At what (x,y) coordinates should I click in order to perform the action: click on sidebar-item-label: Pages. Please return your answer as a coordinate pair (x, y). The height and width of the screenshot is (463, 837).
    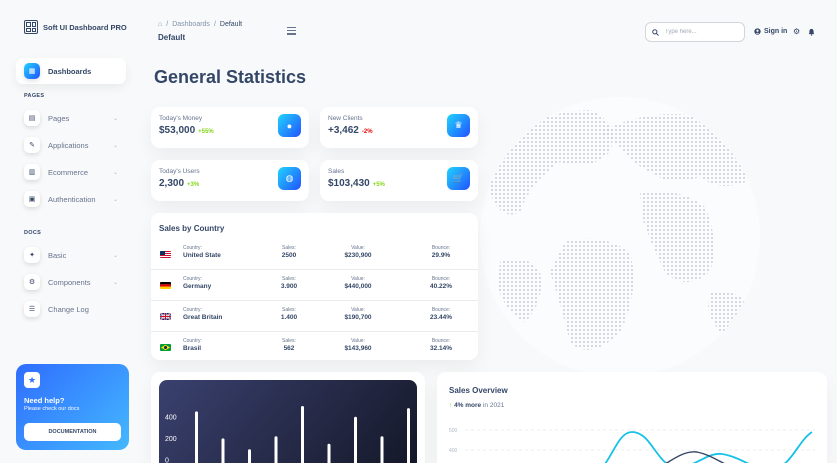
    Looking at the image, I should click on (59, 118).